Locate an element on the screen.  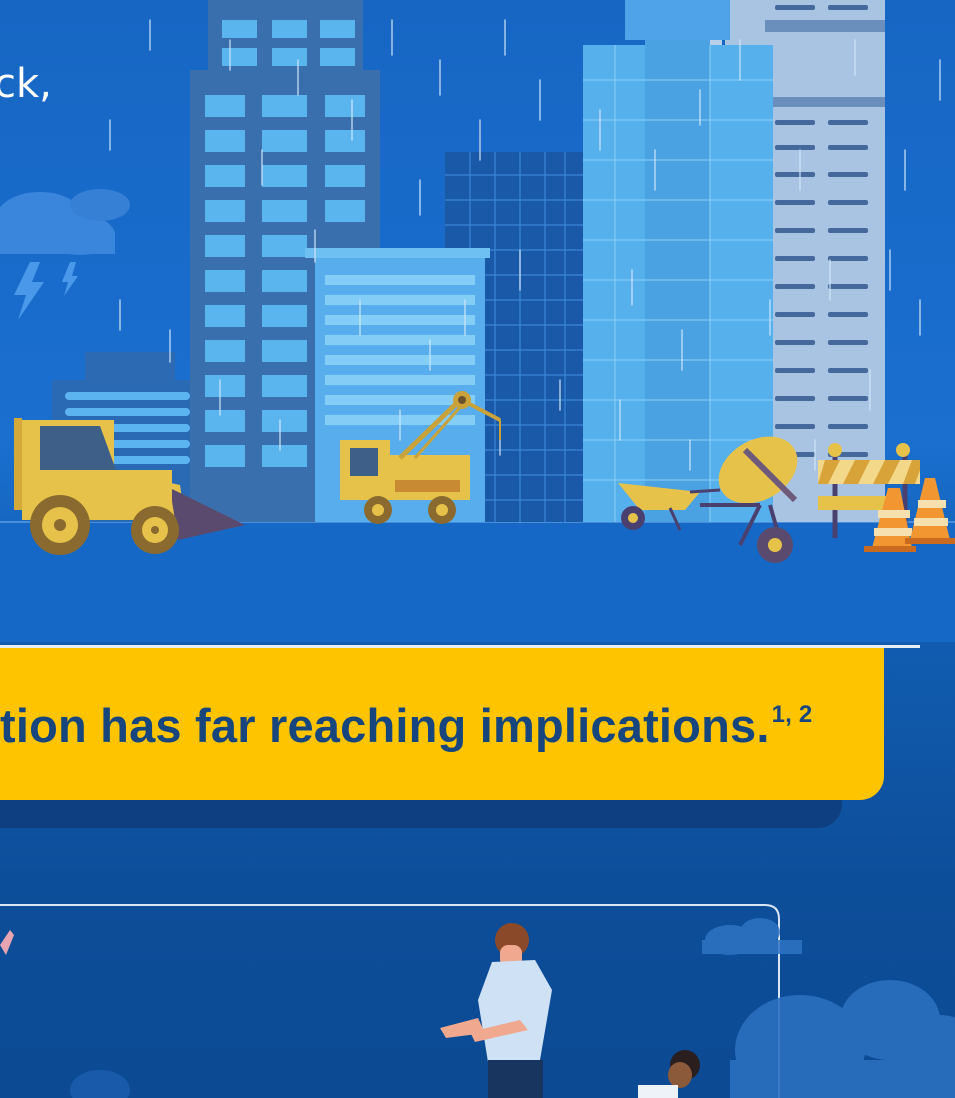
banner-headline: tion has far reaching implications.1, 2 is located at coordinates (406, 725).